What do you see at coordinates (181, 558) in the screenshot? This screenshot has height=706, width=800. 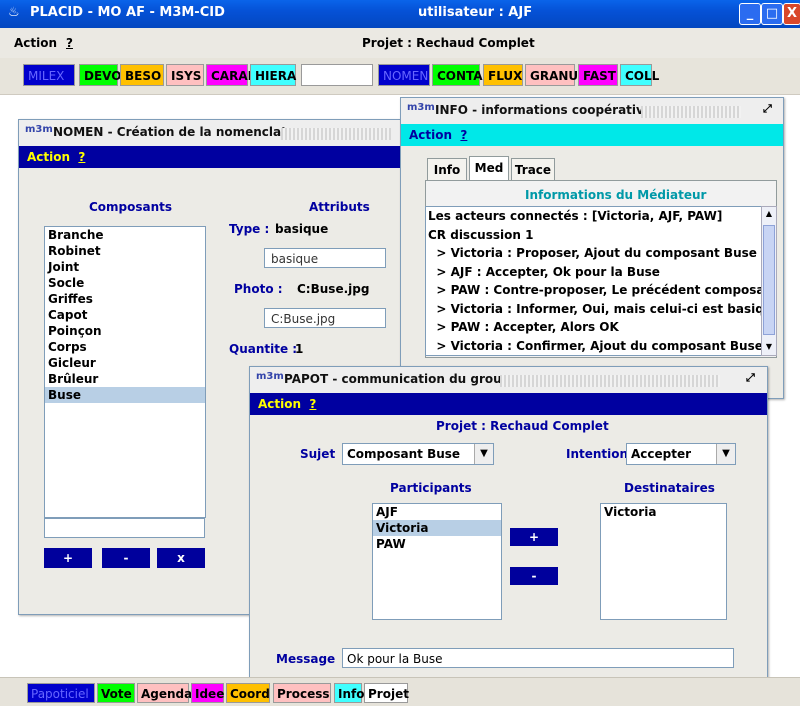 I see `delete-component-button: x` at bounding box center [181, 558].